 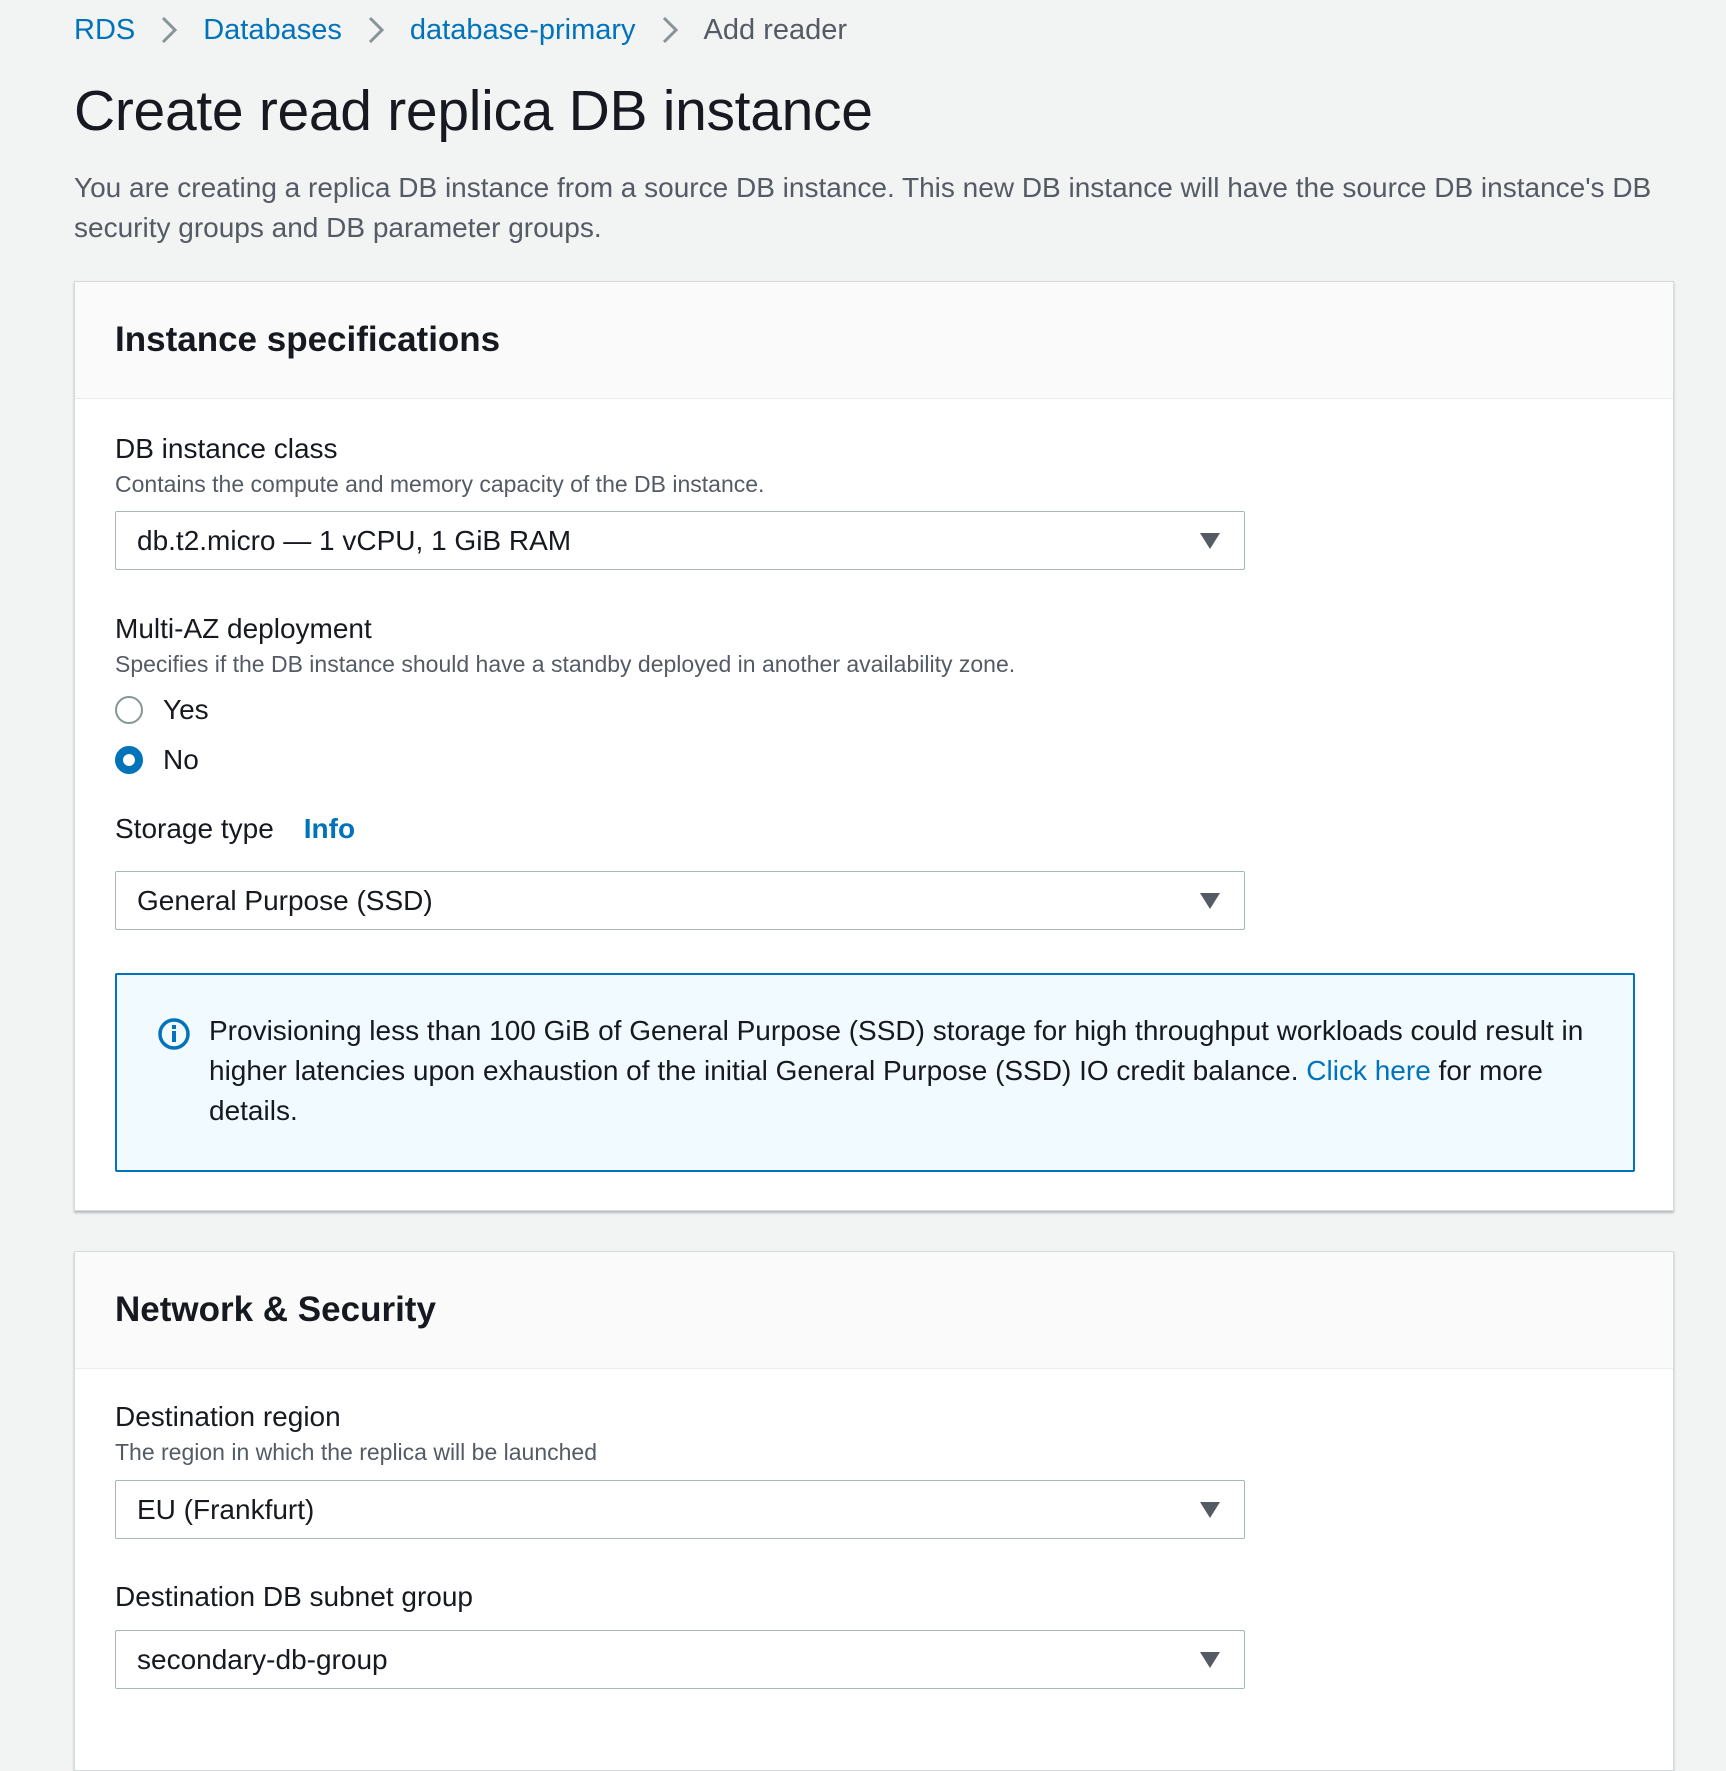 I want to click on breadcrumb-current: Add reader, so click(x=775, y=29).